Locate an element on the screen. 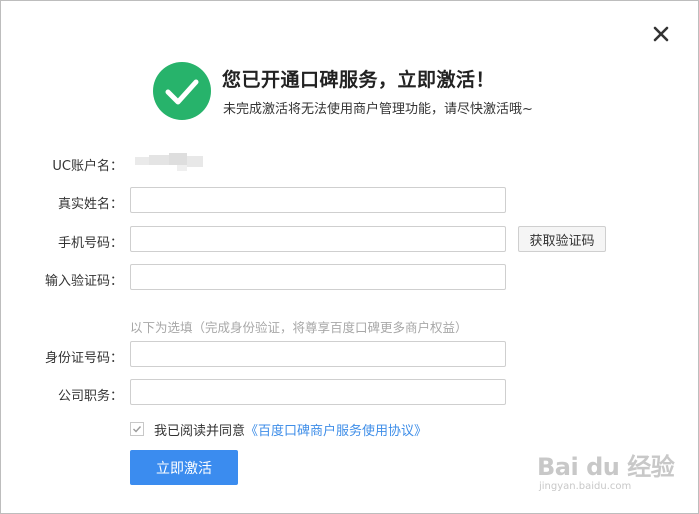 The image size is (699, 514). watermark: Bai du 经验 jingyan.baidu.com is located at coordinates (613, 471).